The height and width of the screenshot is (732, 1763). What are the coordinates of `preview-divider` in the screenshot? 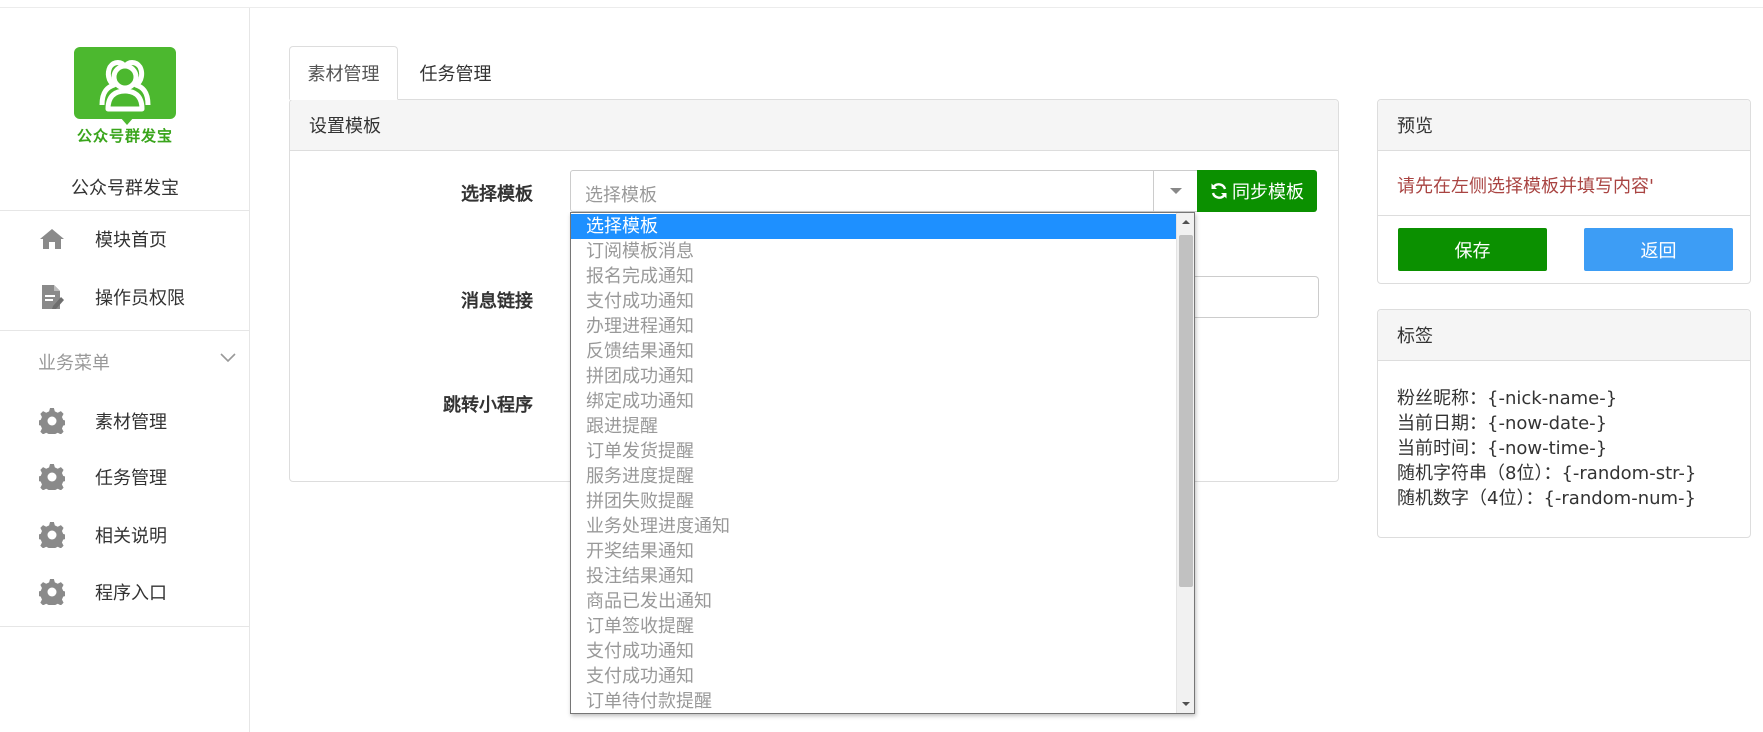 It's located at (1564, 215).